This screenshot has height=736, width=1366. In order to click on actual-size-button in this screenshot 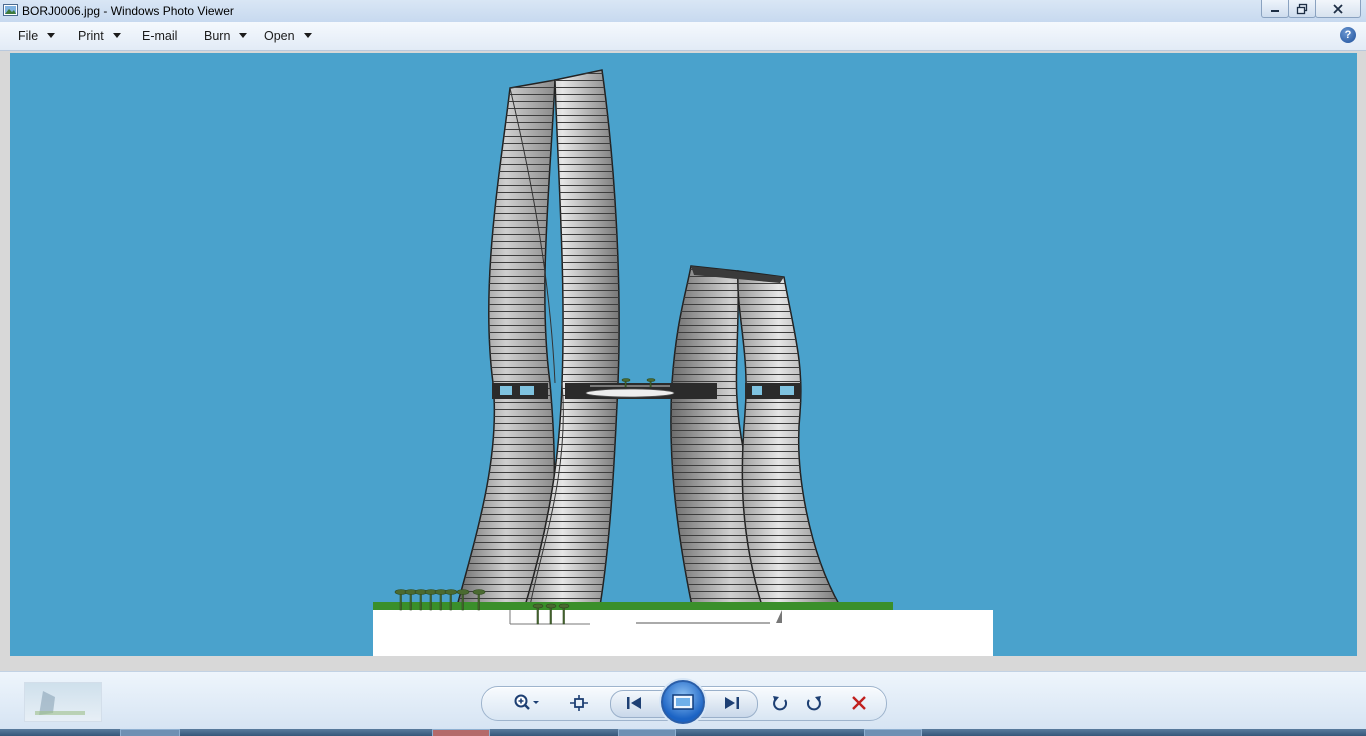, I will do `click(579, 703)`.